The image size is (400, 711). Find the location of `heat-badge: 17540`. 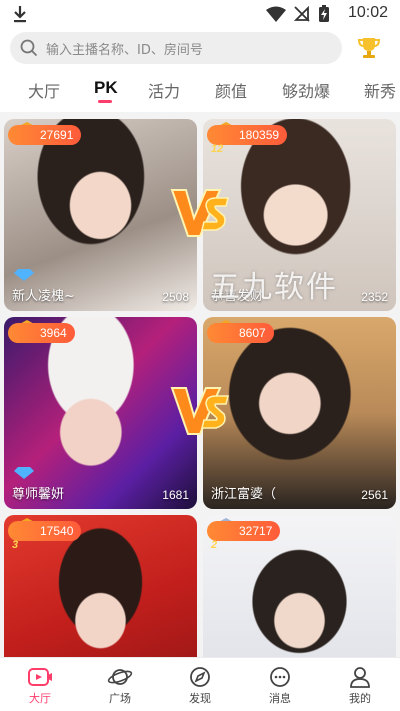

heat-badge: 17540 is located at coordinates (45, 531).